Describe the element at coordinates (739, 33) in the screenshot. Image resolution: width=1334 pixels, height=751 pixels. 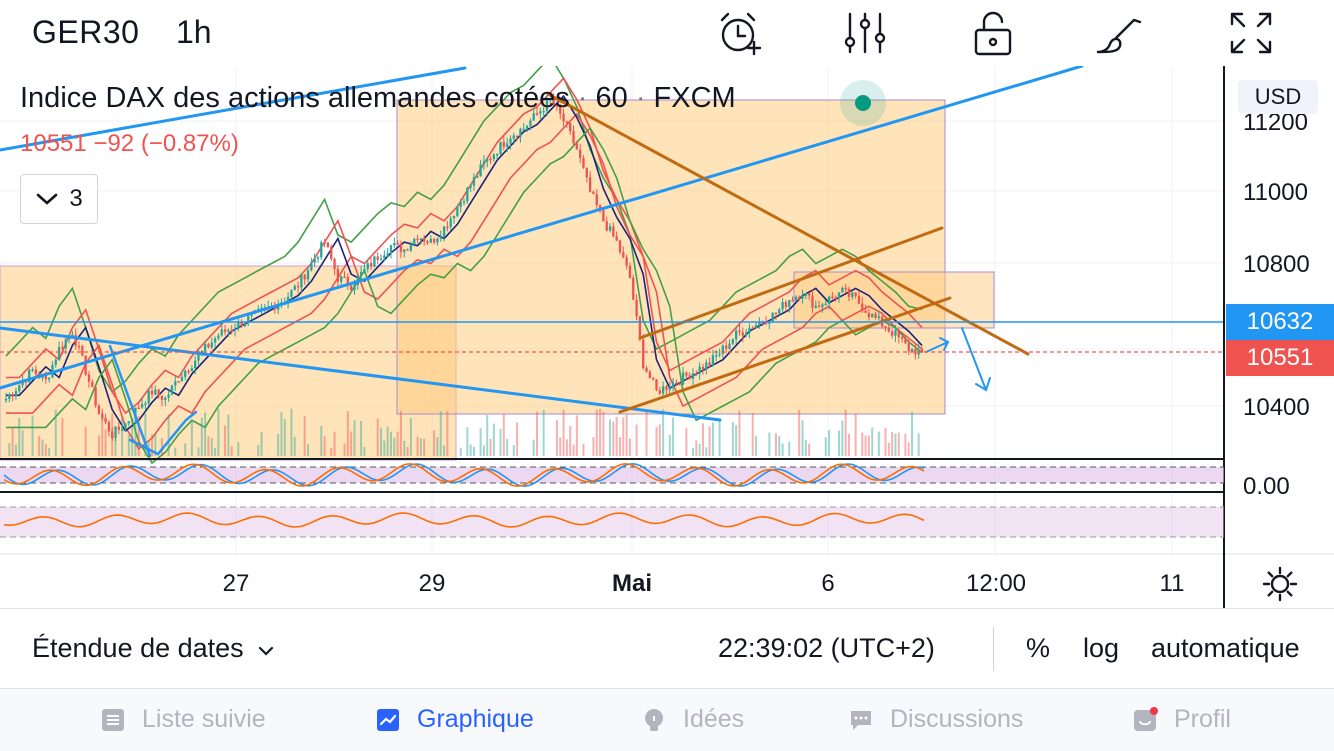
I see `alarm-add-icon` at that location.